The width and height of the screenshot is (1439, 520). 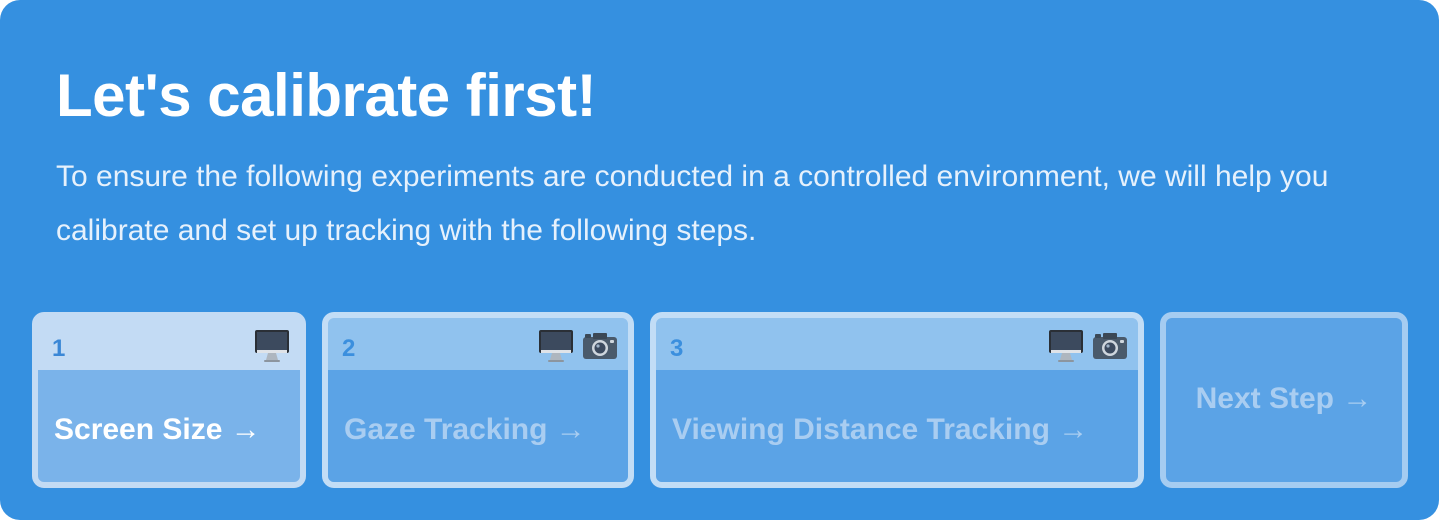 I want to click on step-card-screen-size: 1 Screen Size →, so click(x=169, y=400).